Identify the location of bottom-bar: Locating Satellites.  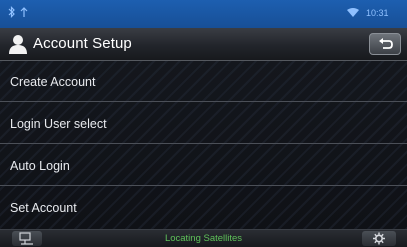
(203, 238).